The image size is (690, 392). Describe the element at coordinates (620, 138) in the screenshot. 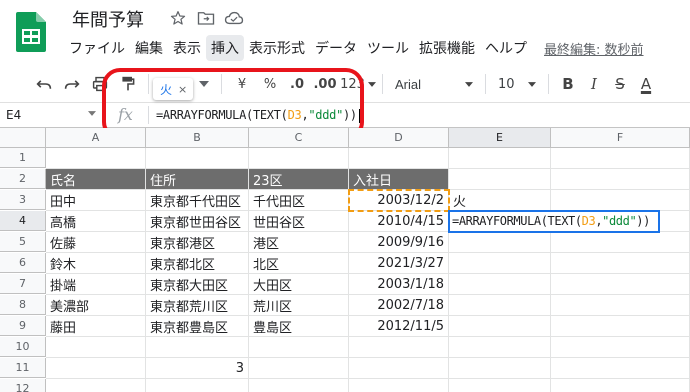

I see `column-header-f: F` at that location.